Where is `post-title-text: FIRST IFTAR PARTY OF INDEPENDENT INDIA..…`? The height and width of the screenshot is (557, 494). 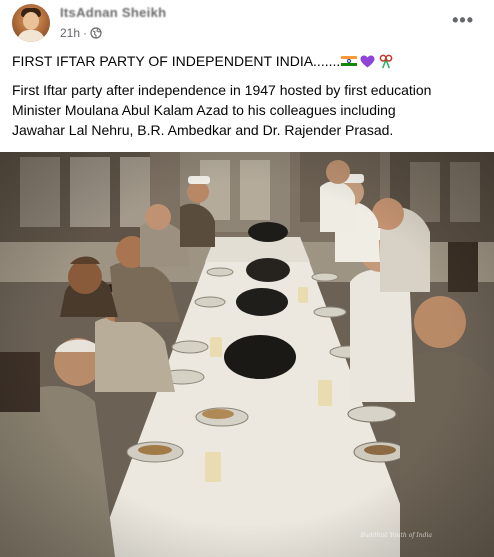 post-title-text: FIRST IFTAR PARTY OF INDEPENDENT INDIA..… is located at coordinates (176, 61).